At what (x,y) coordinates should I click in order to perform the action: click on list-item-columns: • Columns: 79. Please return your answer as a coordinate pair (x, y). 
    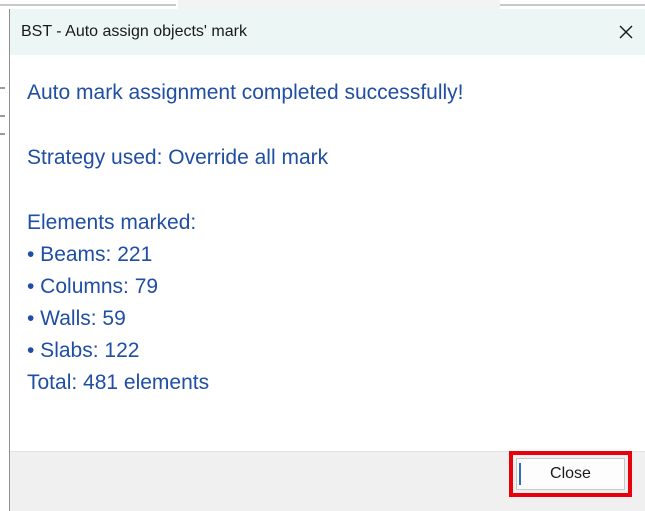
    Looking at the image, I should click on (93, 286).